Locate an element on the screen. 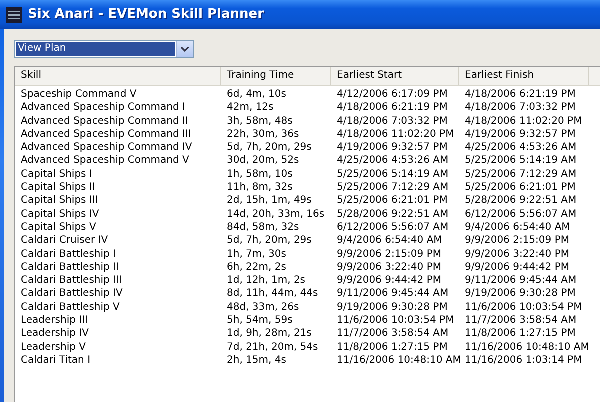 This screenshot has width=600, height=402. view-dropdown: View Plan is located at coordinates (104, 49).